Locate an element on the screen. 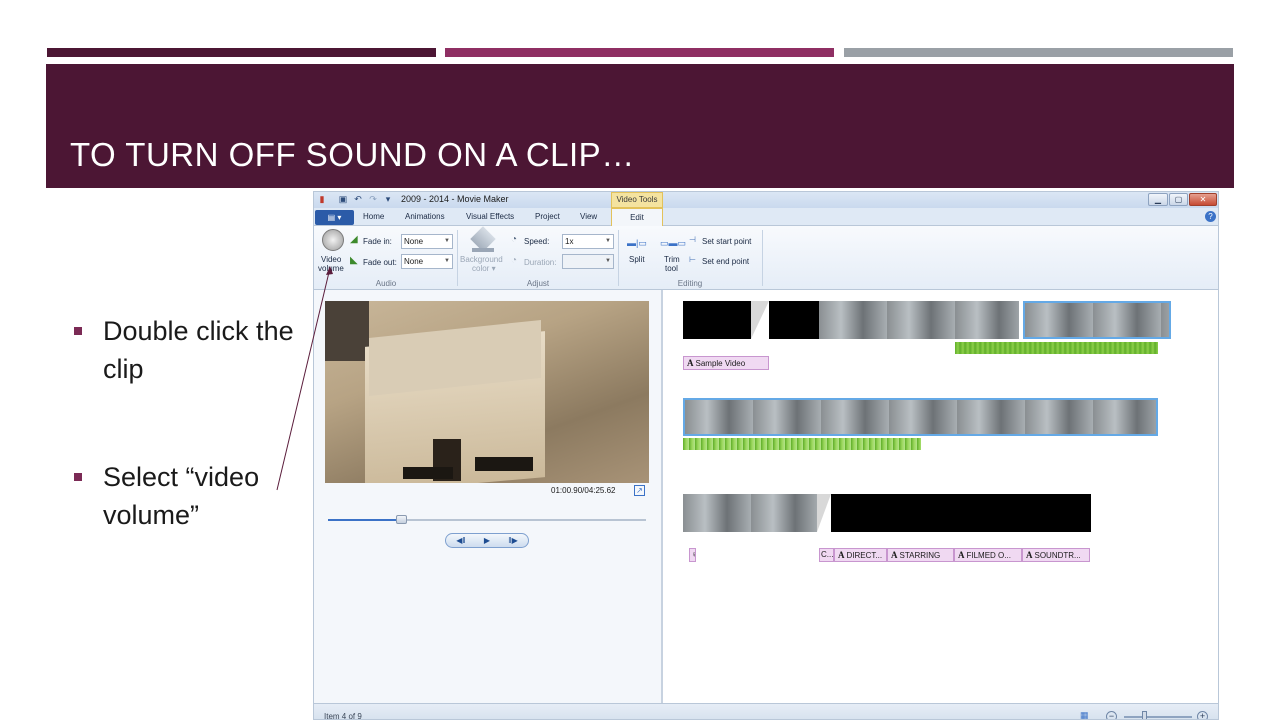 Image resolution: width=1280 pixels, height=720 pixels. zoom-slider is located at coordinates (1158, 717).